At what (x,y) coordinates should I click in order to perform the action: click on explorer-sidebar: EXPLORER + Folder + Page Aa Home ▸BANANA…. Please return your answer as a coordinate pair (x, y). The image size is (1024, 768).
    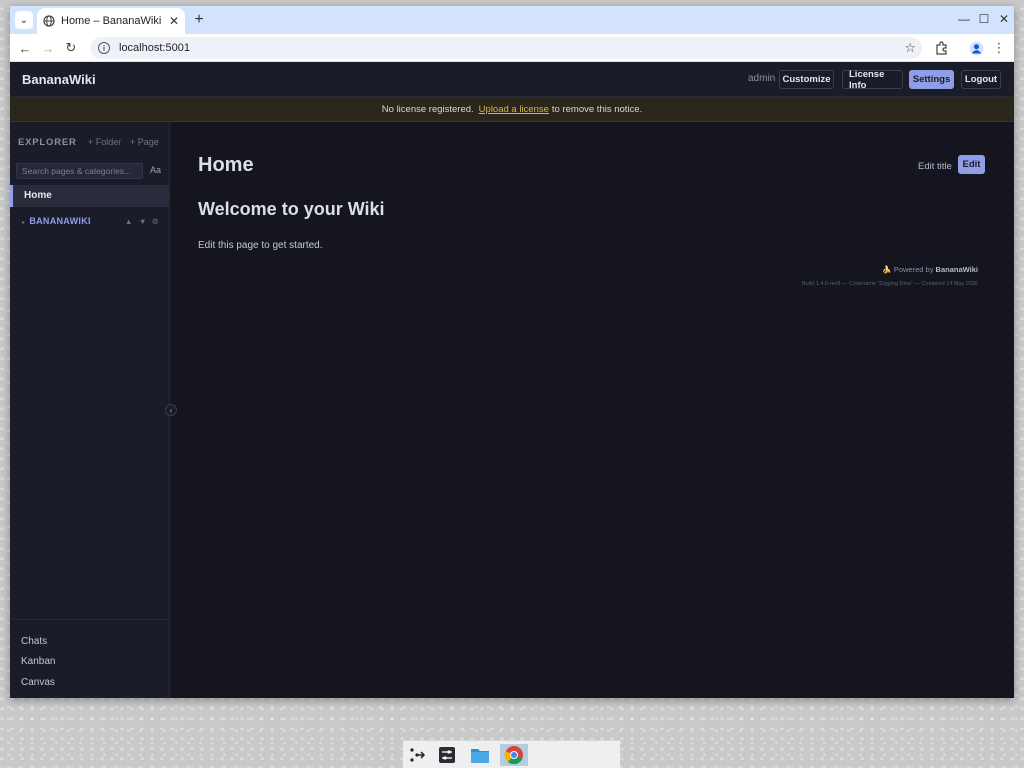
    Looking at the image, I should click on (90, 410).